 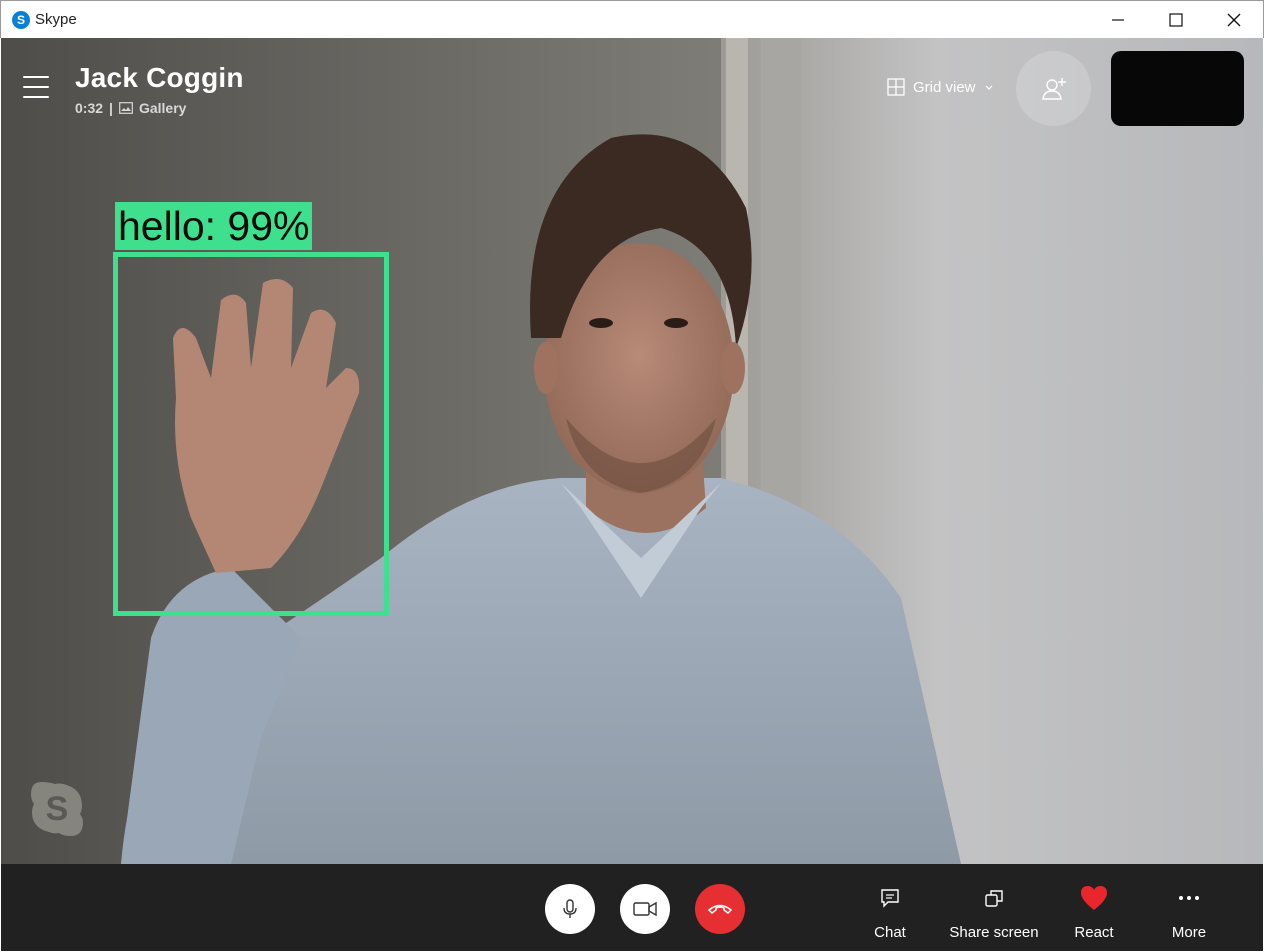 I want to click on self-video-preview, so click(x=1177, y=88).